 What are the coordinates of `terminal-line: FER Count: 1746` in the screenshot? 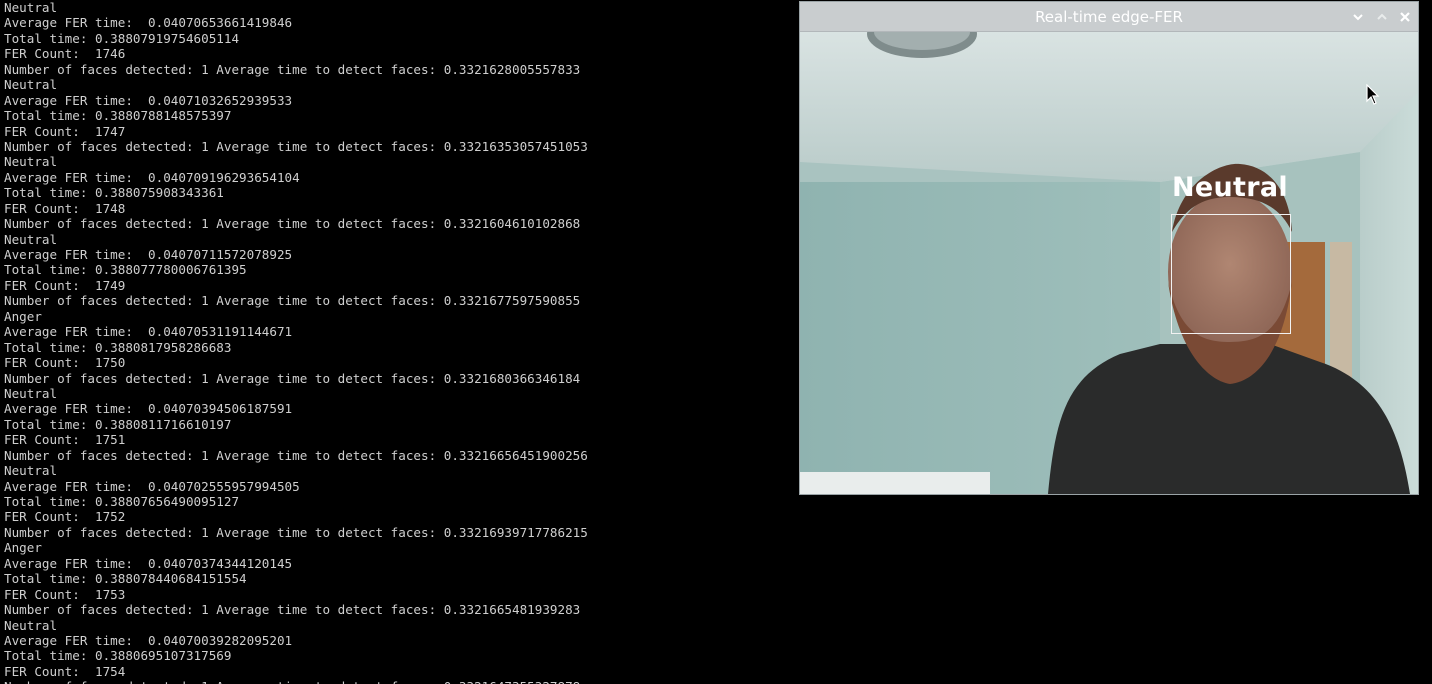 It's located at (65, 54).